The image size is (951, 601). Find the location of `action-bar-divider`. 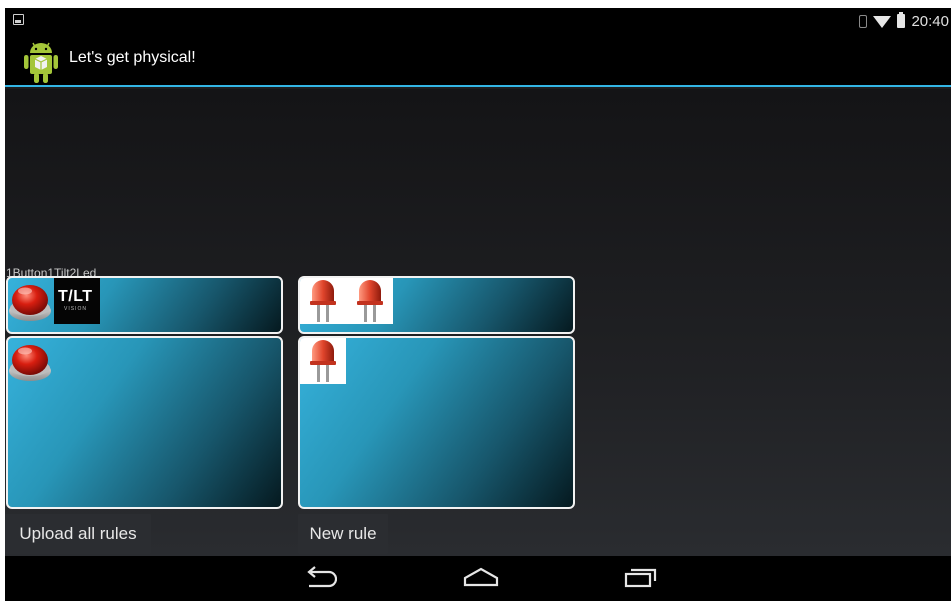

action-bar-divider is located at coordinates (478, 86).